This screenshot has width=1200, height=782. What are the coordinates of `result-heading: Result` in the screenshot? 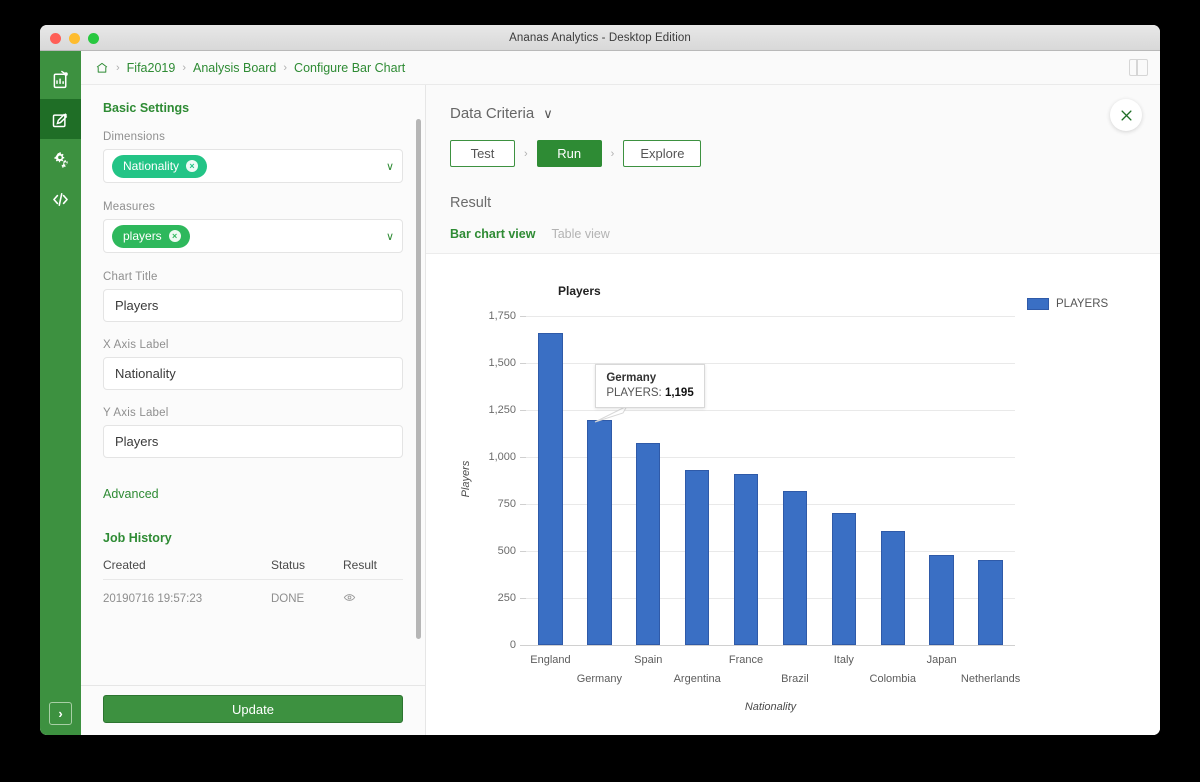 It's located at (471, 203).